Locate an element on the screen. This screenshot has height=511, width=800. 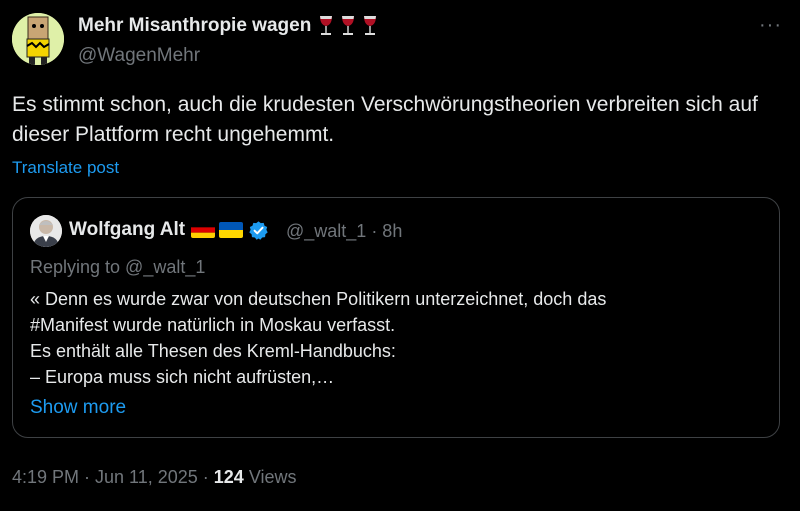
quoted-author-name-text: Wolfgang Alt is located at coordinates (127, 229).